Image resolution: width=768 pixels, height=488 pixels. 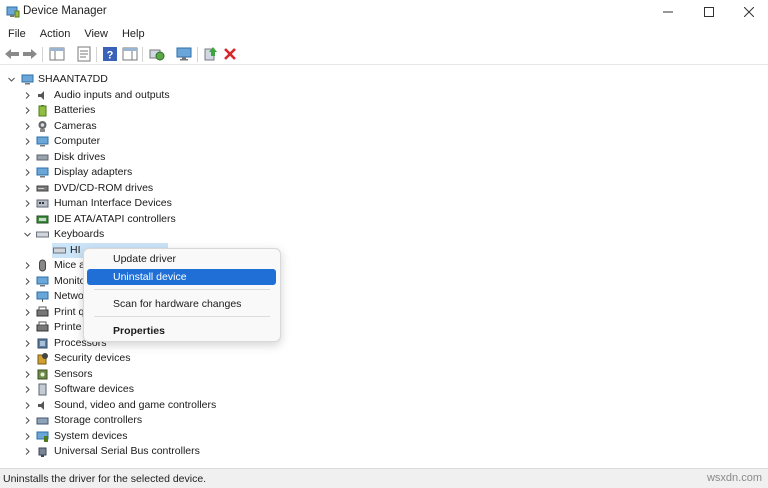 I want to click on tree-item-label: Security devices, so click(x=92, y=358).